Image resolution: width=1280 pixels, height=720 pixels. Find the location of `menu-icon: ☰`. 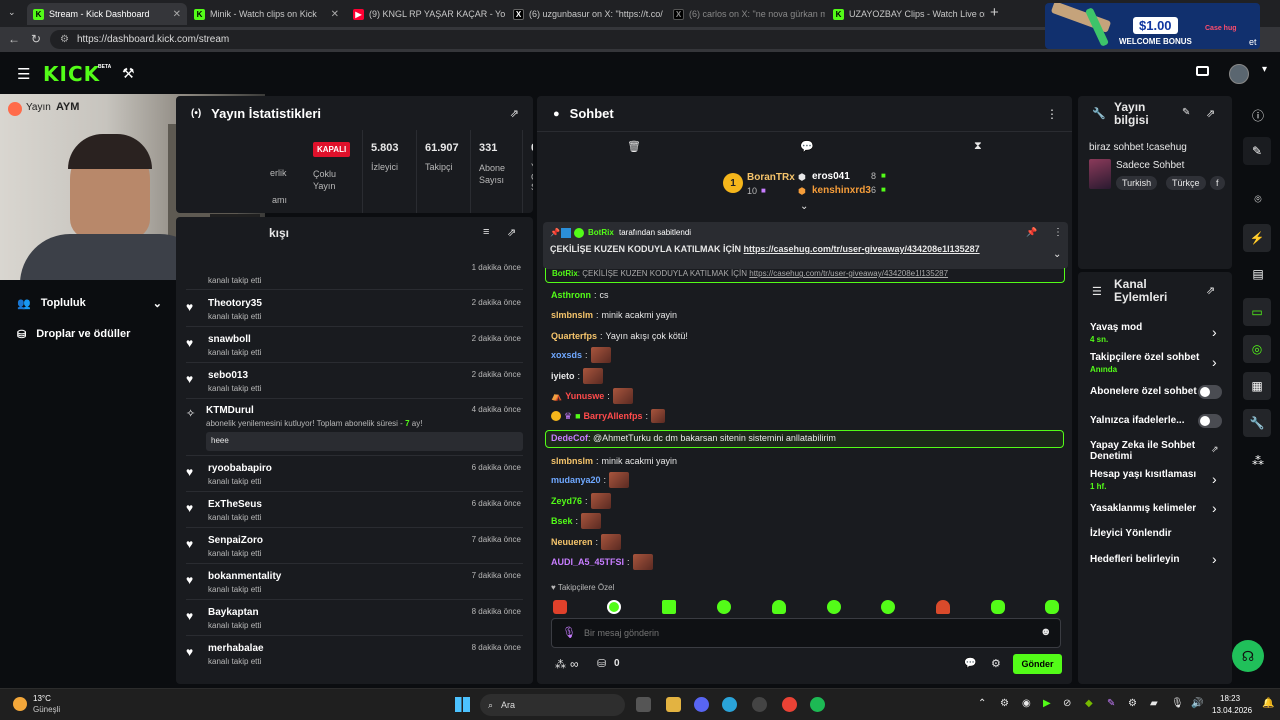

menu-icon: ☰ is located at coordinates (23, 74).